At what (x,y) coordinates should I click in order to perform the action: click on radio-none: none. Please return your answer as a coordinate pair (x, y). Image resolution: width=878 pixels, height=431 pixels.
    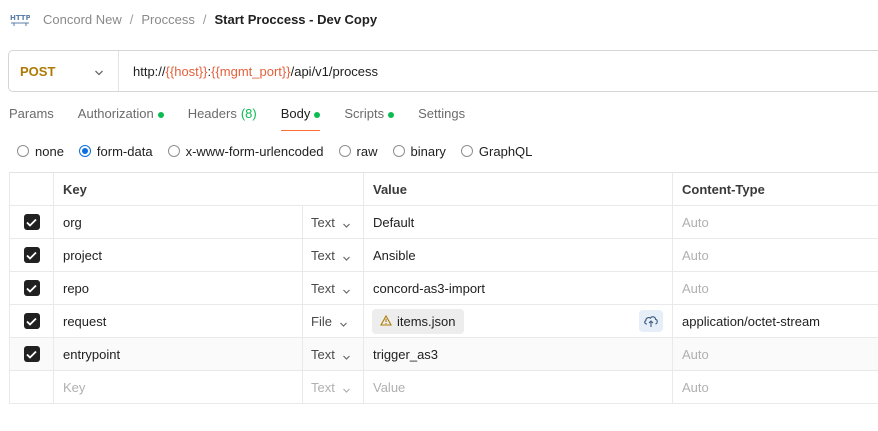
    Looking at the image, I should click on (40, 151).